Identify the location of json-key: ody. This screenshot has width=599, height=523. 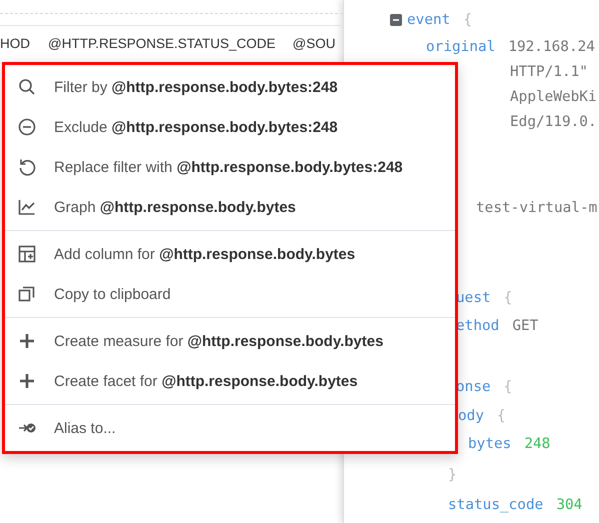
(471, 416).